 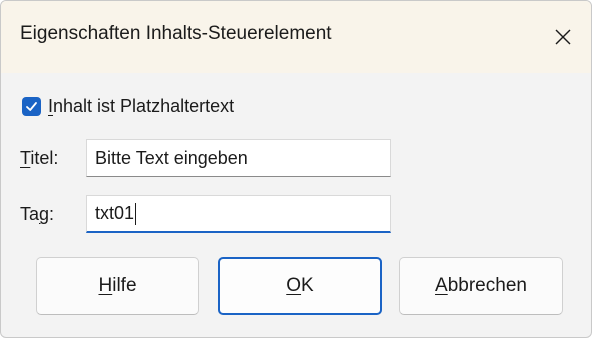 I want to click on placeholder-text-checkbox-row: Inhalt ist Platzhaltertext, so click(x=128, y=106).